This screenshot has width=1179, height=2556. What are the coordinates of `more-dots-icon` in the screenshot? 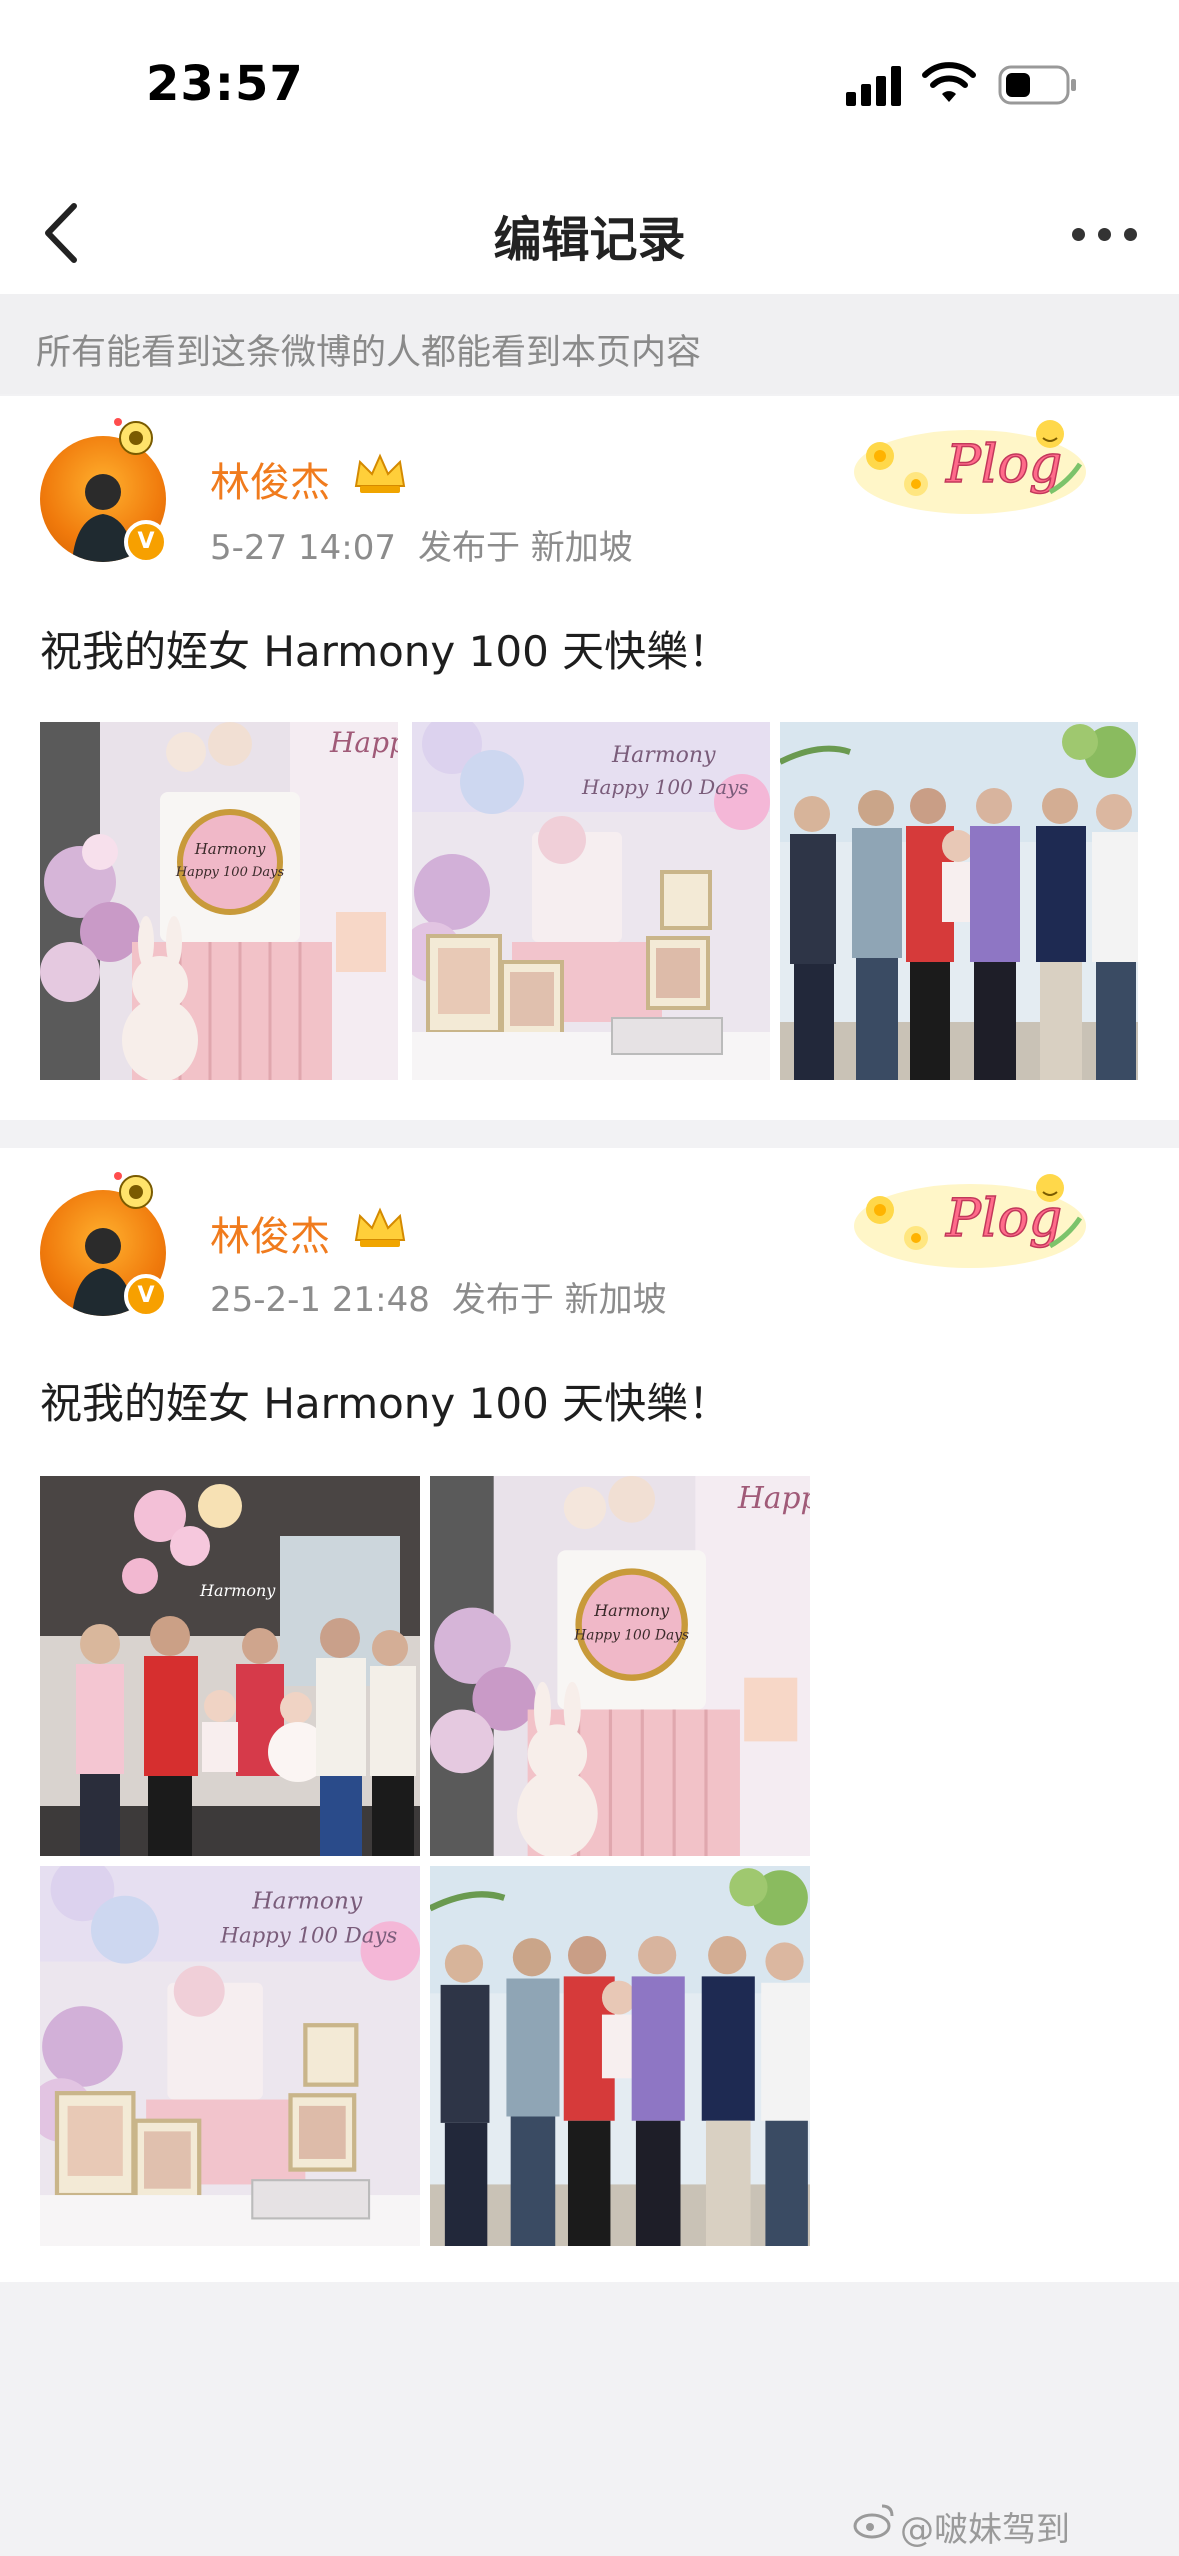 It's located at (1105, 232).